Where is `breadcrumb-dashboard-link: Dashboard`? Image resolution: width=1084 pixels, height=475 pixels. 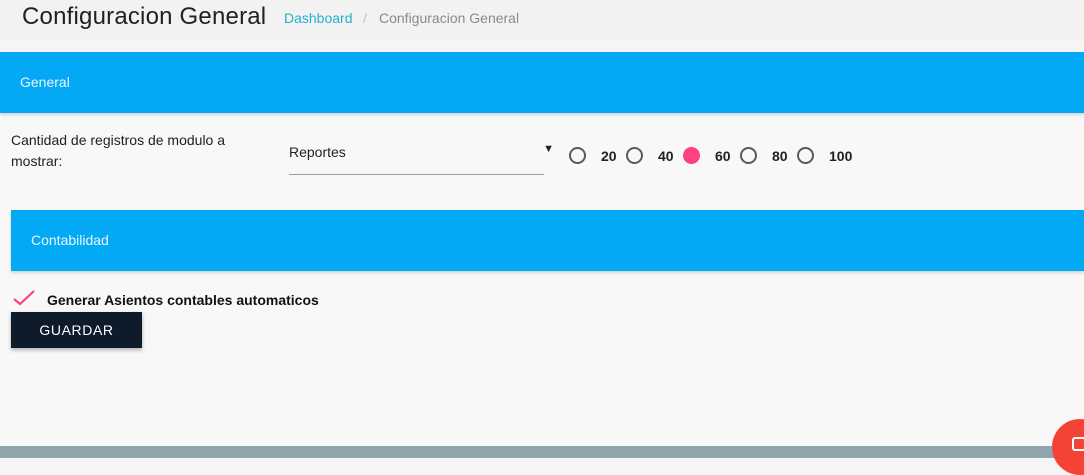 breadcrumb-dashboard-link: Dashboard is located at coordinates (318, 18).